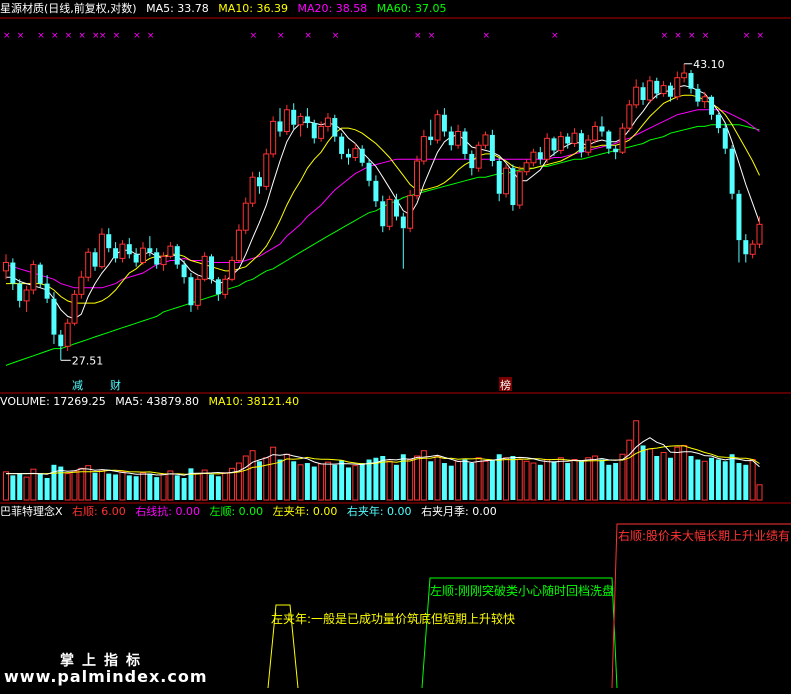 The width and height of the screenshot is (791, 694). What do you see at coordinates (505, 385) in the screenshot?
I see `marker-bang: 榜` at bounding box center [505, 385].